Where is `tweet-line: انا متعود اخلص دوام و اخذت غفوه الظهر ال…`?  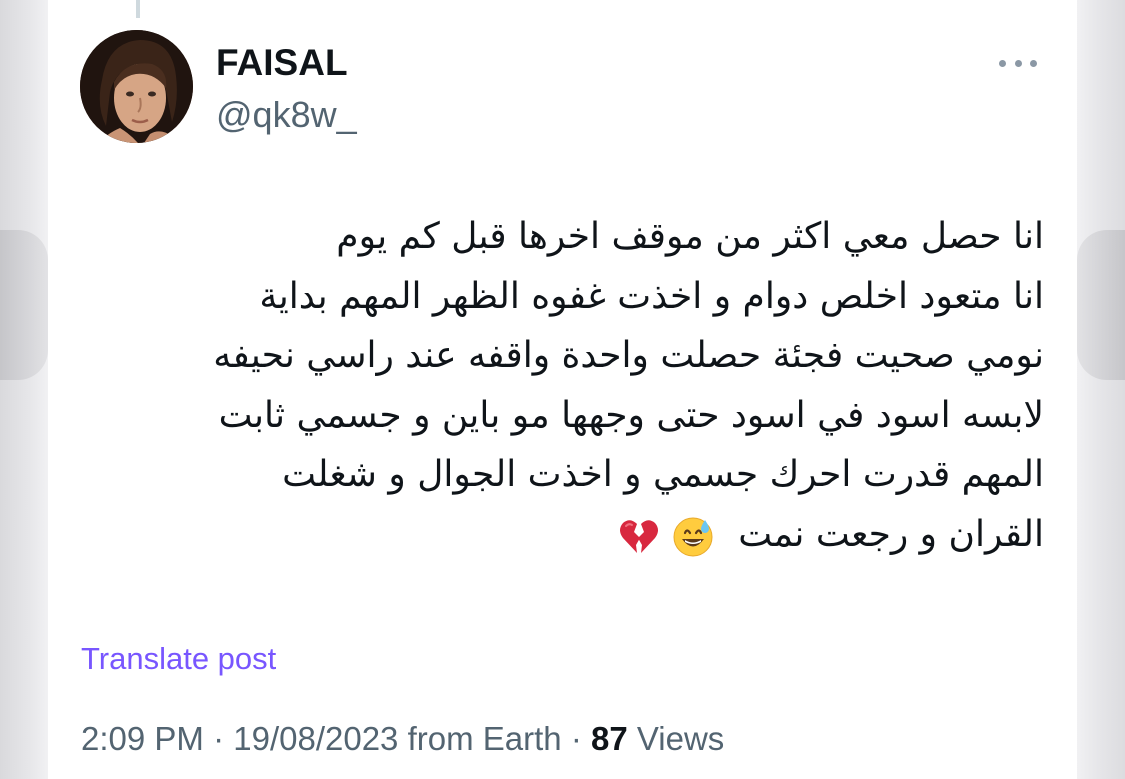
tweet-line: انا متعود اخلص دوام و اخذت غفوه الظهر ال… is located at coordinates (651, 296).